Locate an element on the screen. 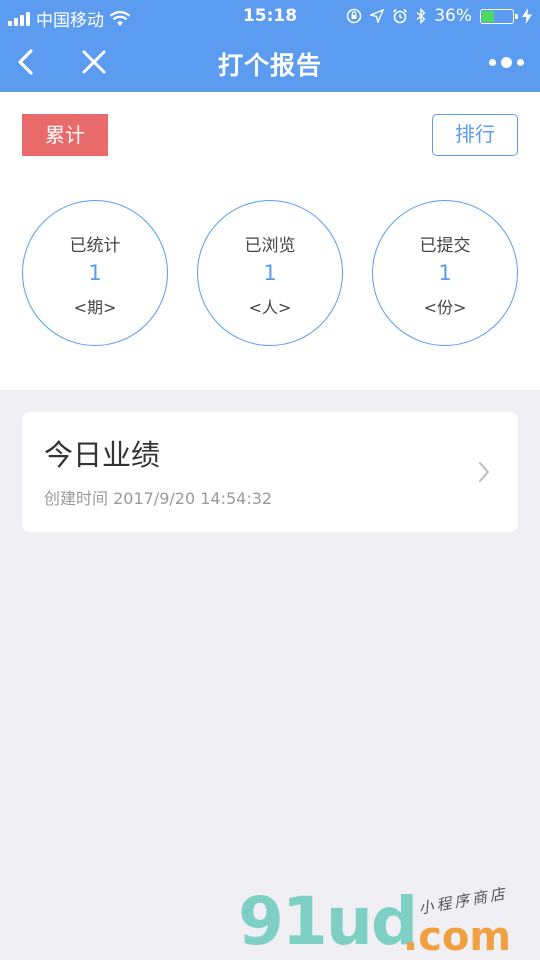 This screenshot has height=960, width=540. stat-unit: <份> is located at coordinates (445, 307).